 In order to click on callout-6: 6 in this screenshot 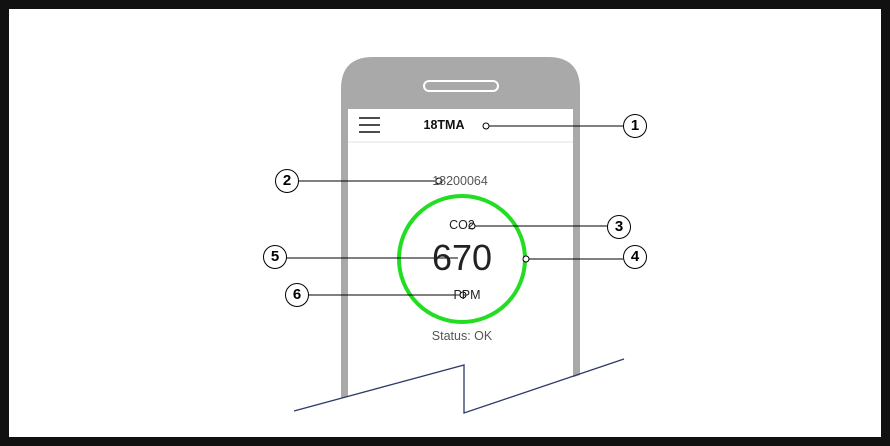, I will do `click(297, 295)`.